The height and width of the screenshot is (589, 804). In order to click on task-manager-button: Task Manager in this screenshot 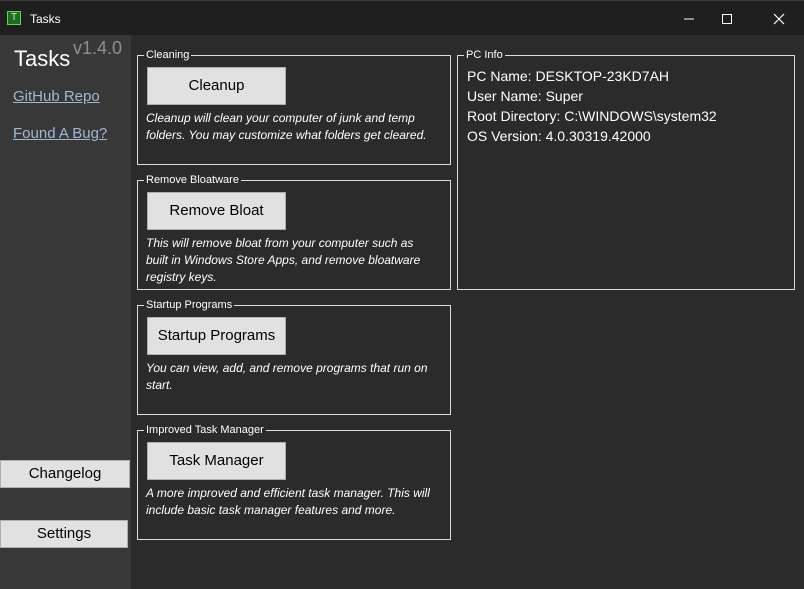, I will do `click(216, 461)`.